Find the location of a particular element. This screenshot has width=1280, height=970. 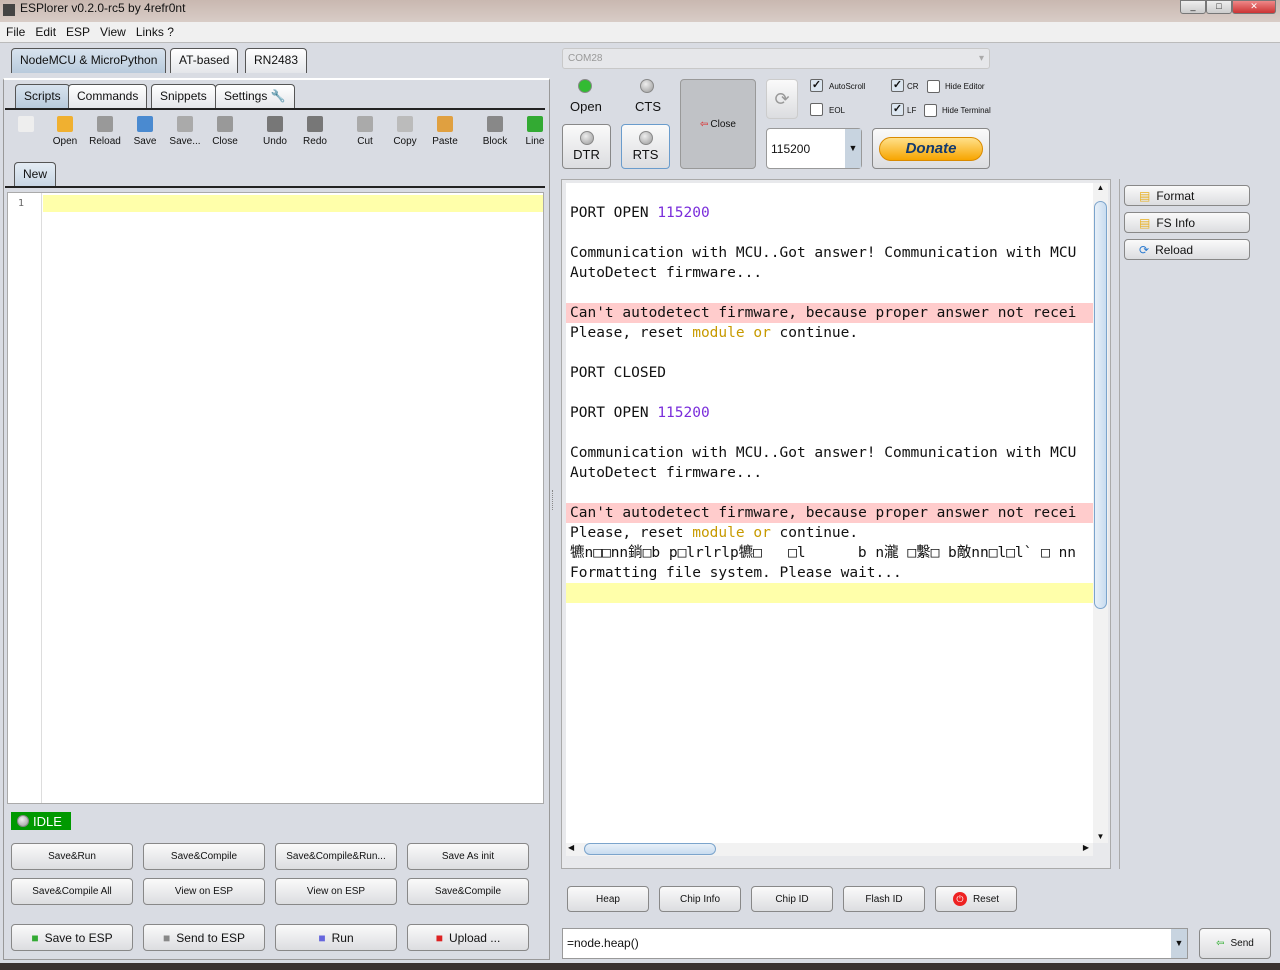

bottom-button-send-to-esp: ■ Send to ESP is located at coordinates (204, 937).